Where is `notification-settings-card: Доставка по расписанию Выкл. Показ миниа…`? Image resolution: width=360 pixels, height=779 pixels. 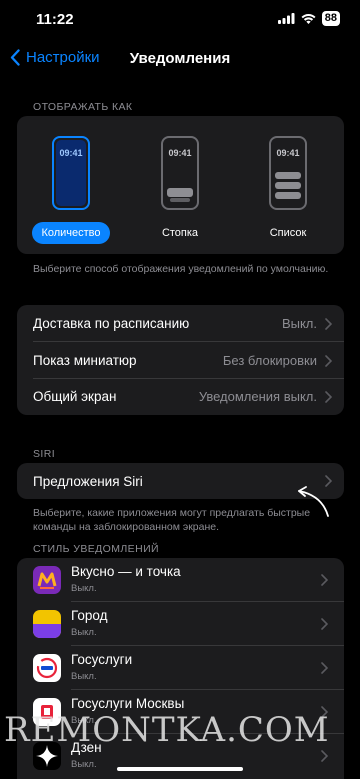
notification-settings-card: Доставка по расписанию Выкл. Показ миниа… is located at coordinates (180, 360).